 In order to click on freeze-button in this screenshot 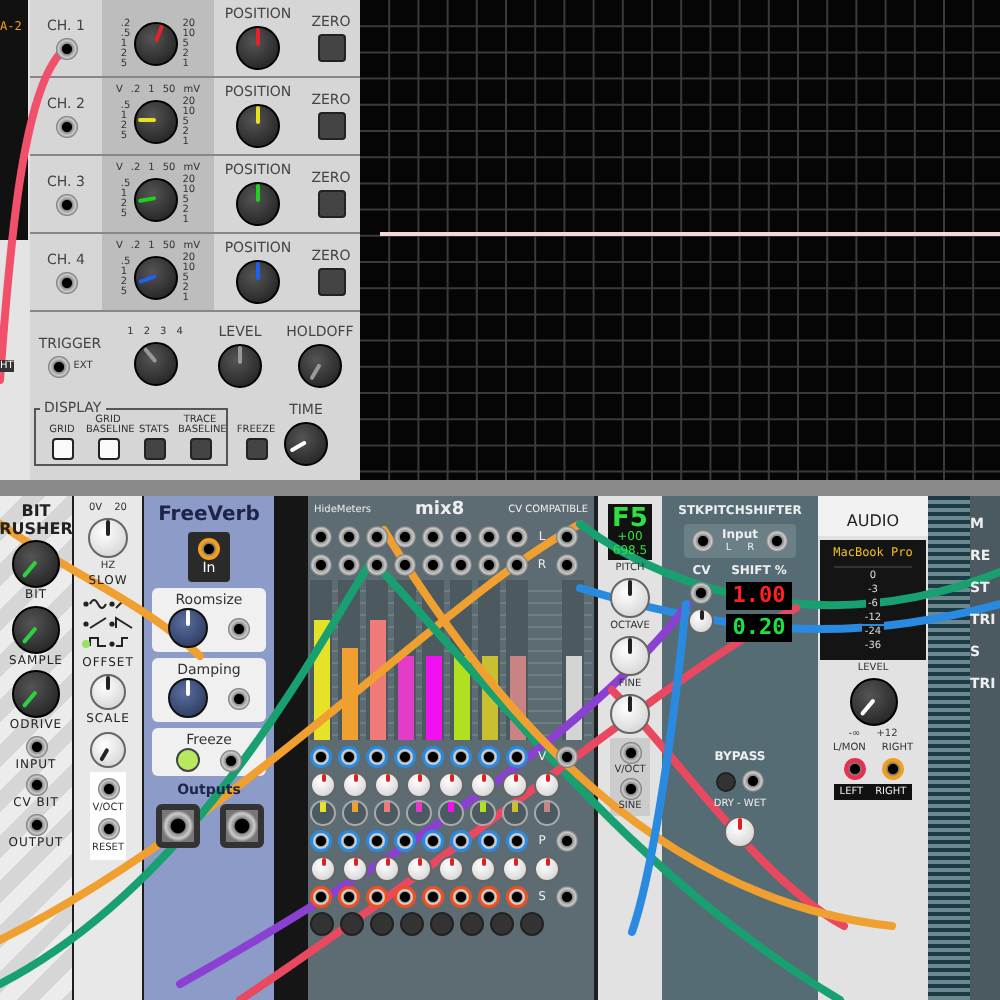, I will do `click(256, 449)`.